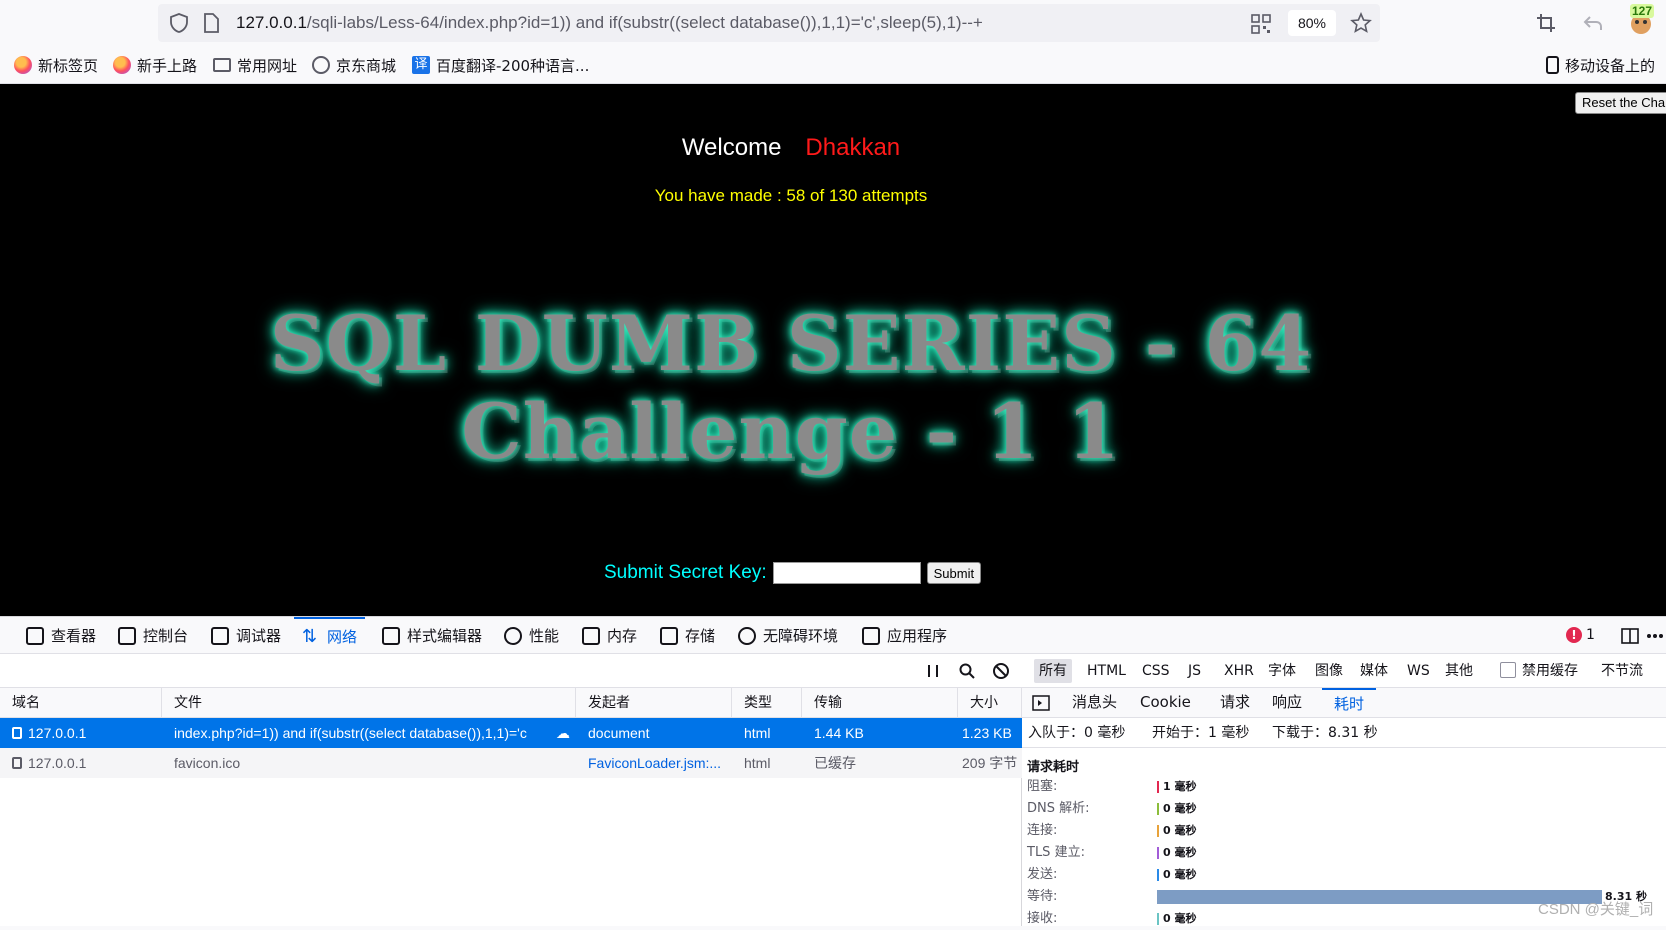 The width and height of the screenshot is (1666, 930). I want to click on tab-debugger: 调试器, so click(246, 635).